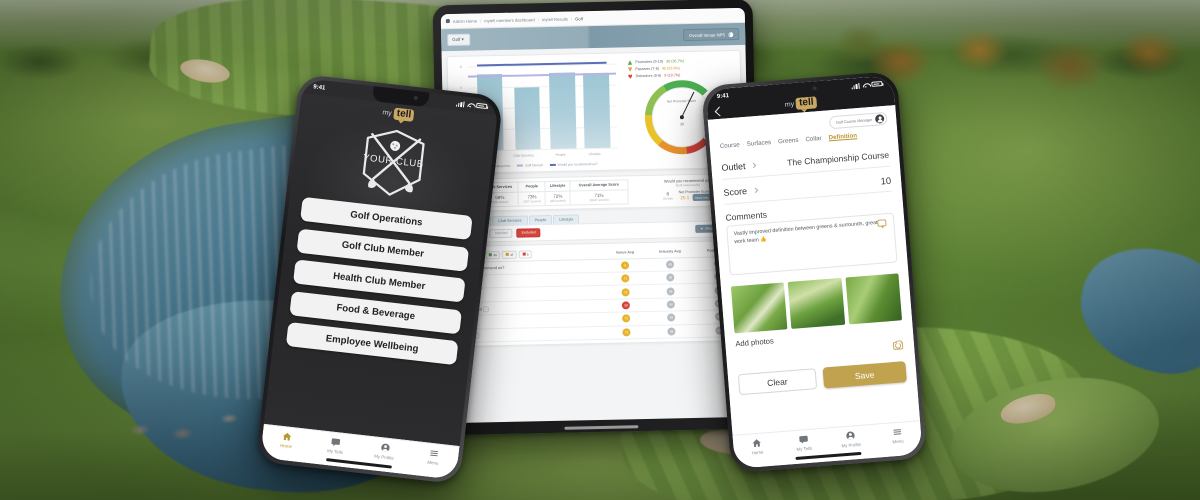  I want to click on club-crest-logo: YOUR CLUB, so click(392, 162).